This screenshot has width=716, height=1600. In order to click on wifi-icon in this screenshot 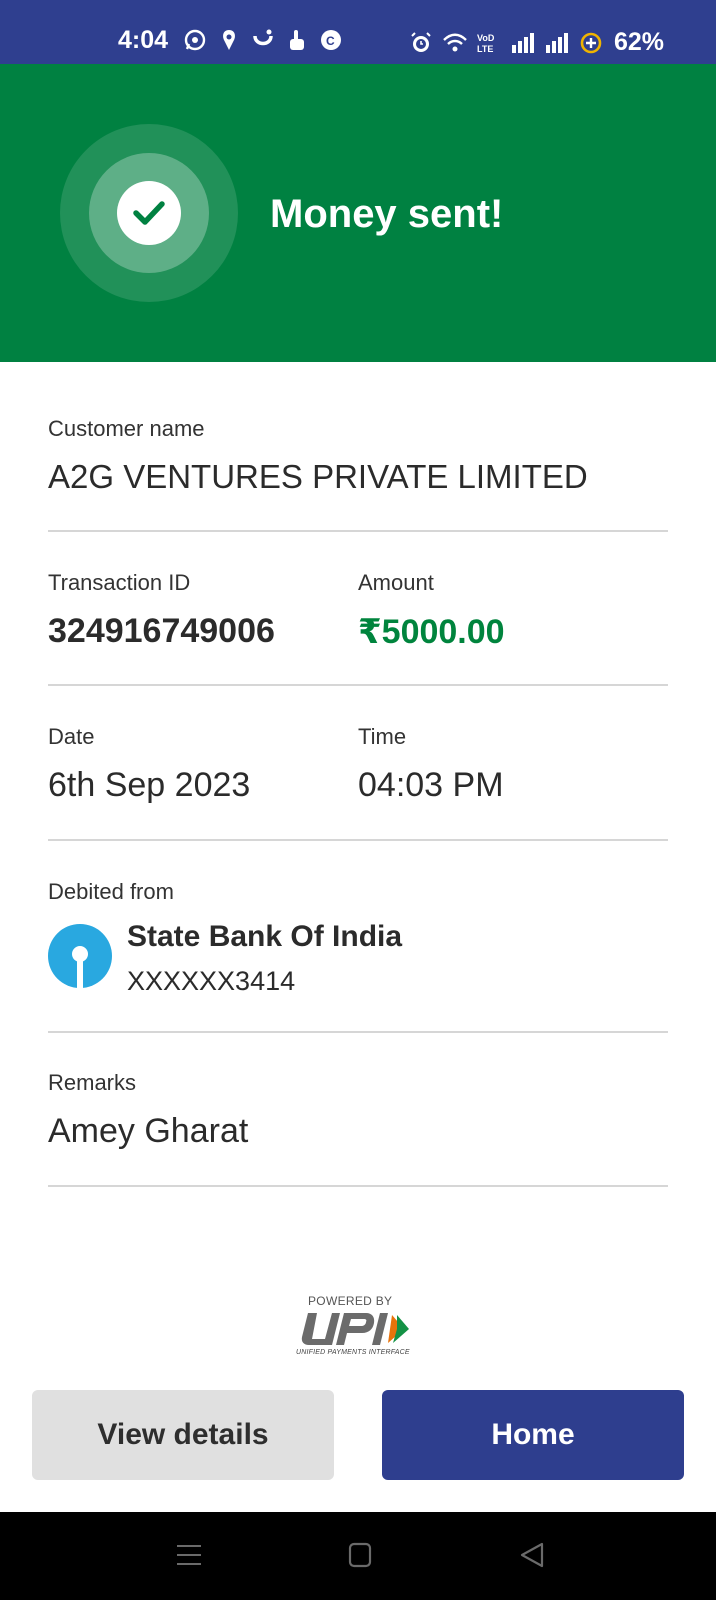, I will do `click(455, 42)`.